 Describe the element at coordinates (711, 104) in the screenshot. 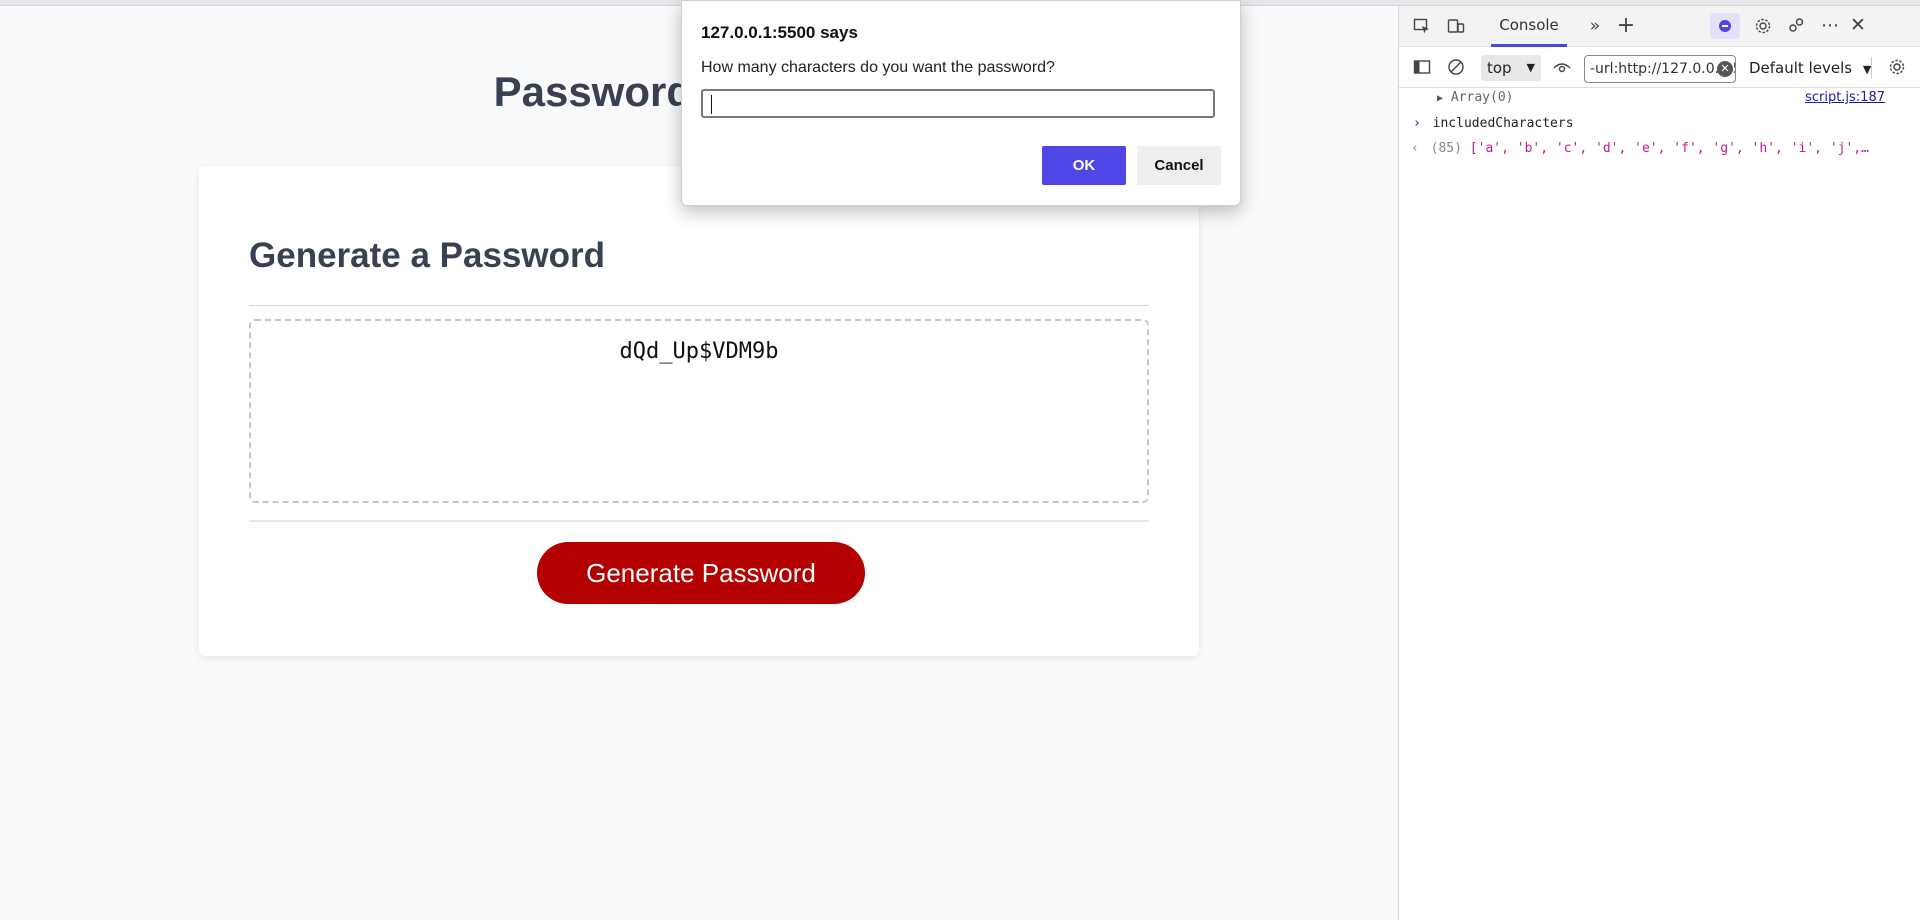

I see `text-caret` at that location.